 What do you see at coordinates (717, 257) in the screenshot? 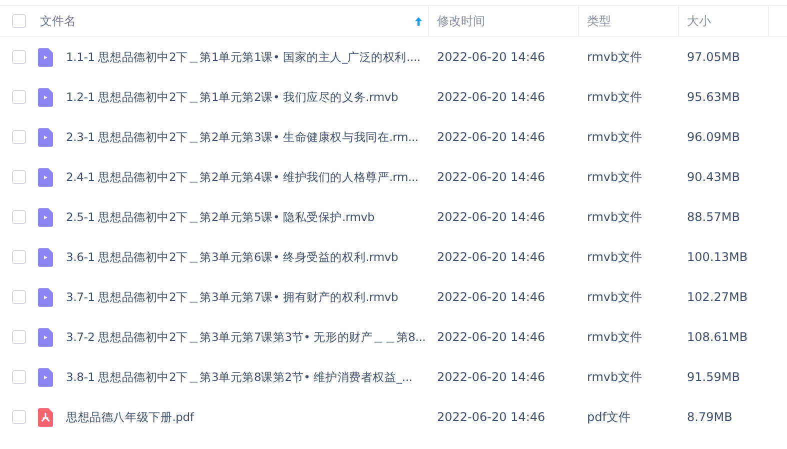
I see `file-size: 100.13MB` at bounding box center [717, 257].